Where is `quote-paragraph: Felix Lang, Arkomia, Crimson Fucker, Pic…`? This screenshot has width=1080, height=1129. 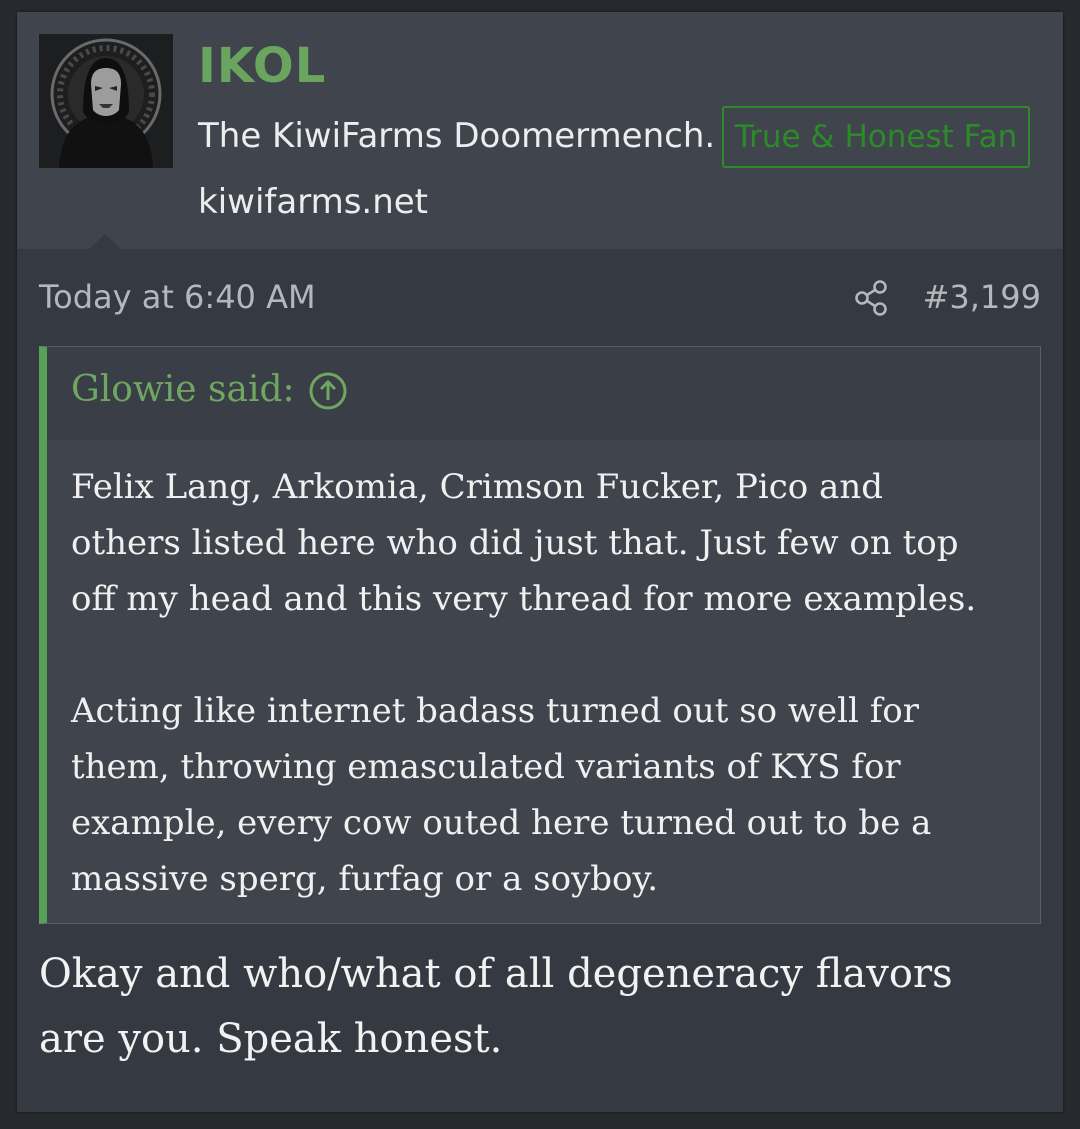
quote-paragraph: Felix Lang, Arkomia, Crimson Fucker, Pic… is located at coordinates (524, 543).